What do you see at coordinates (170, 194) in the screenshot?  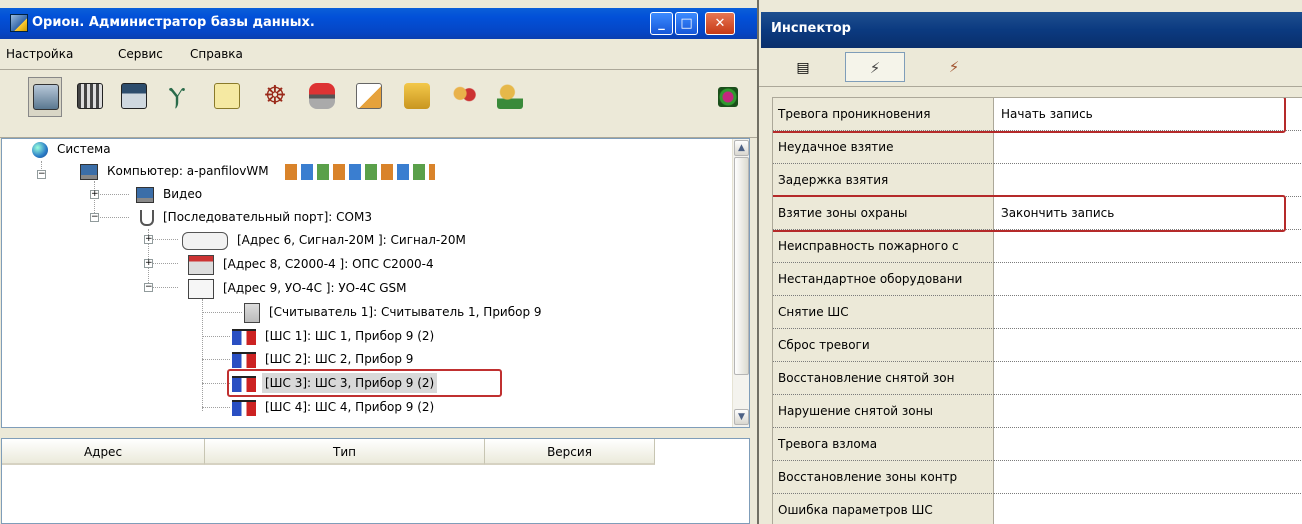 I see `tree-node-video: Видео` at bounding box center [170, 194].